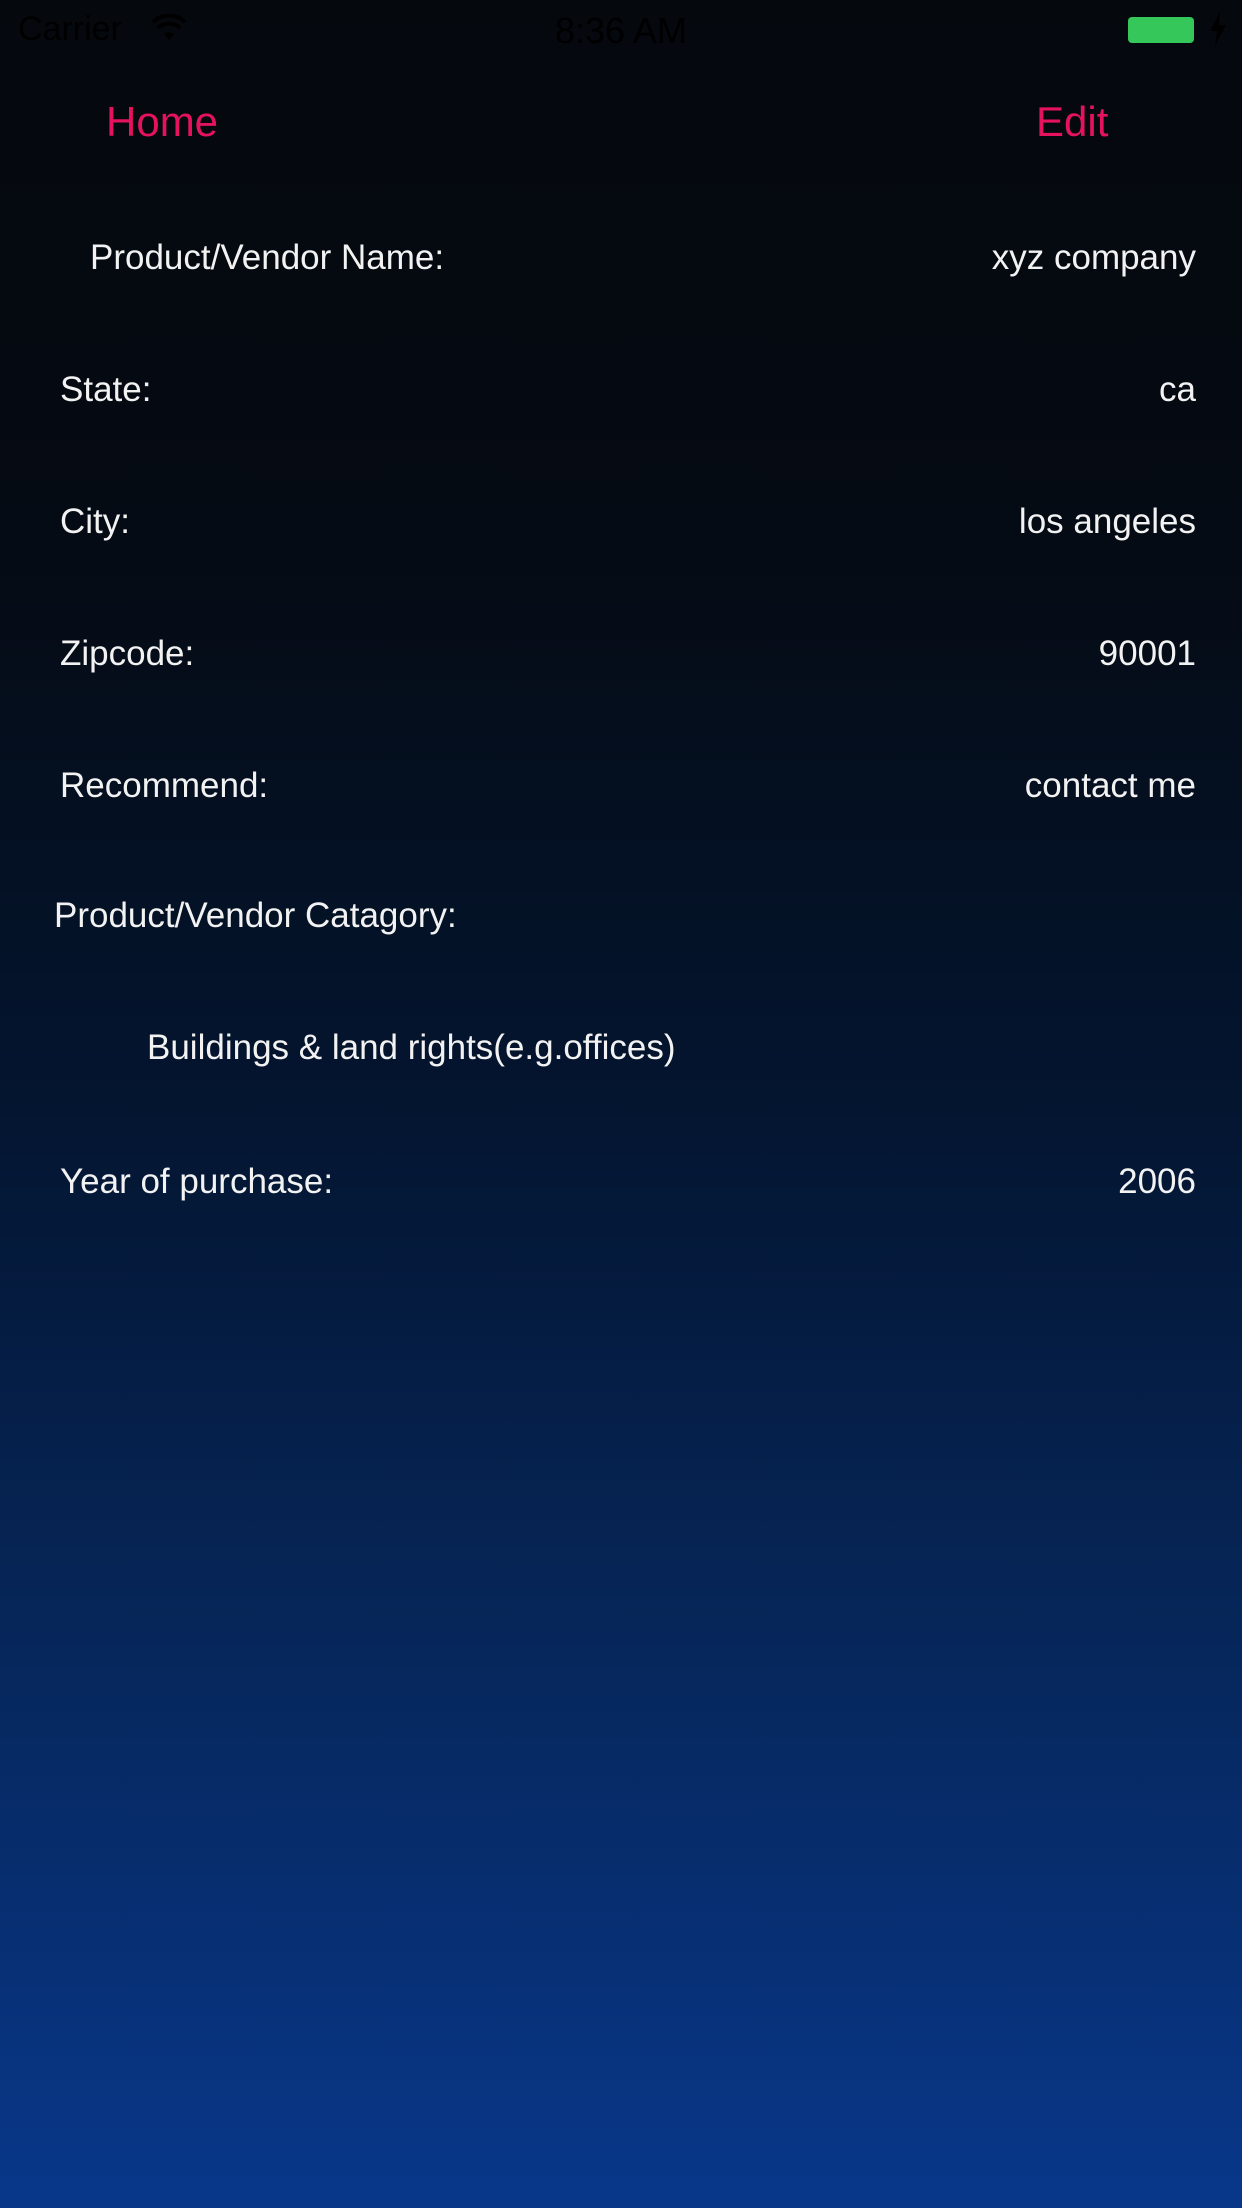 Image resolution: width=1242 pixels, height=2208 pixels. I want to click on recommend-value: contact me, so click(1110, 785).